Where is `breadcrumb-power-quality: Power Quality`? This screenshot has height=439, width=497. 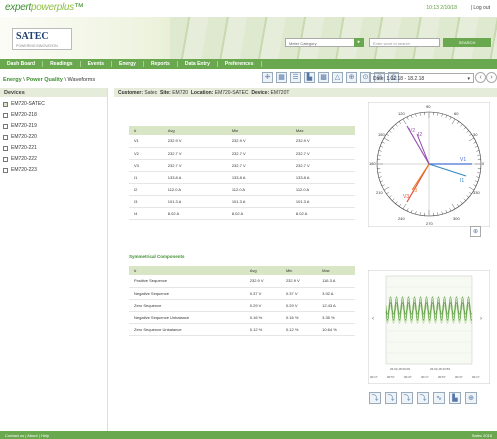 breadcrumb-power-quality: Power Quality is located at coordinates (44, 80).